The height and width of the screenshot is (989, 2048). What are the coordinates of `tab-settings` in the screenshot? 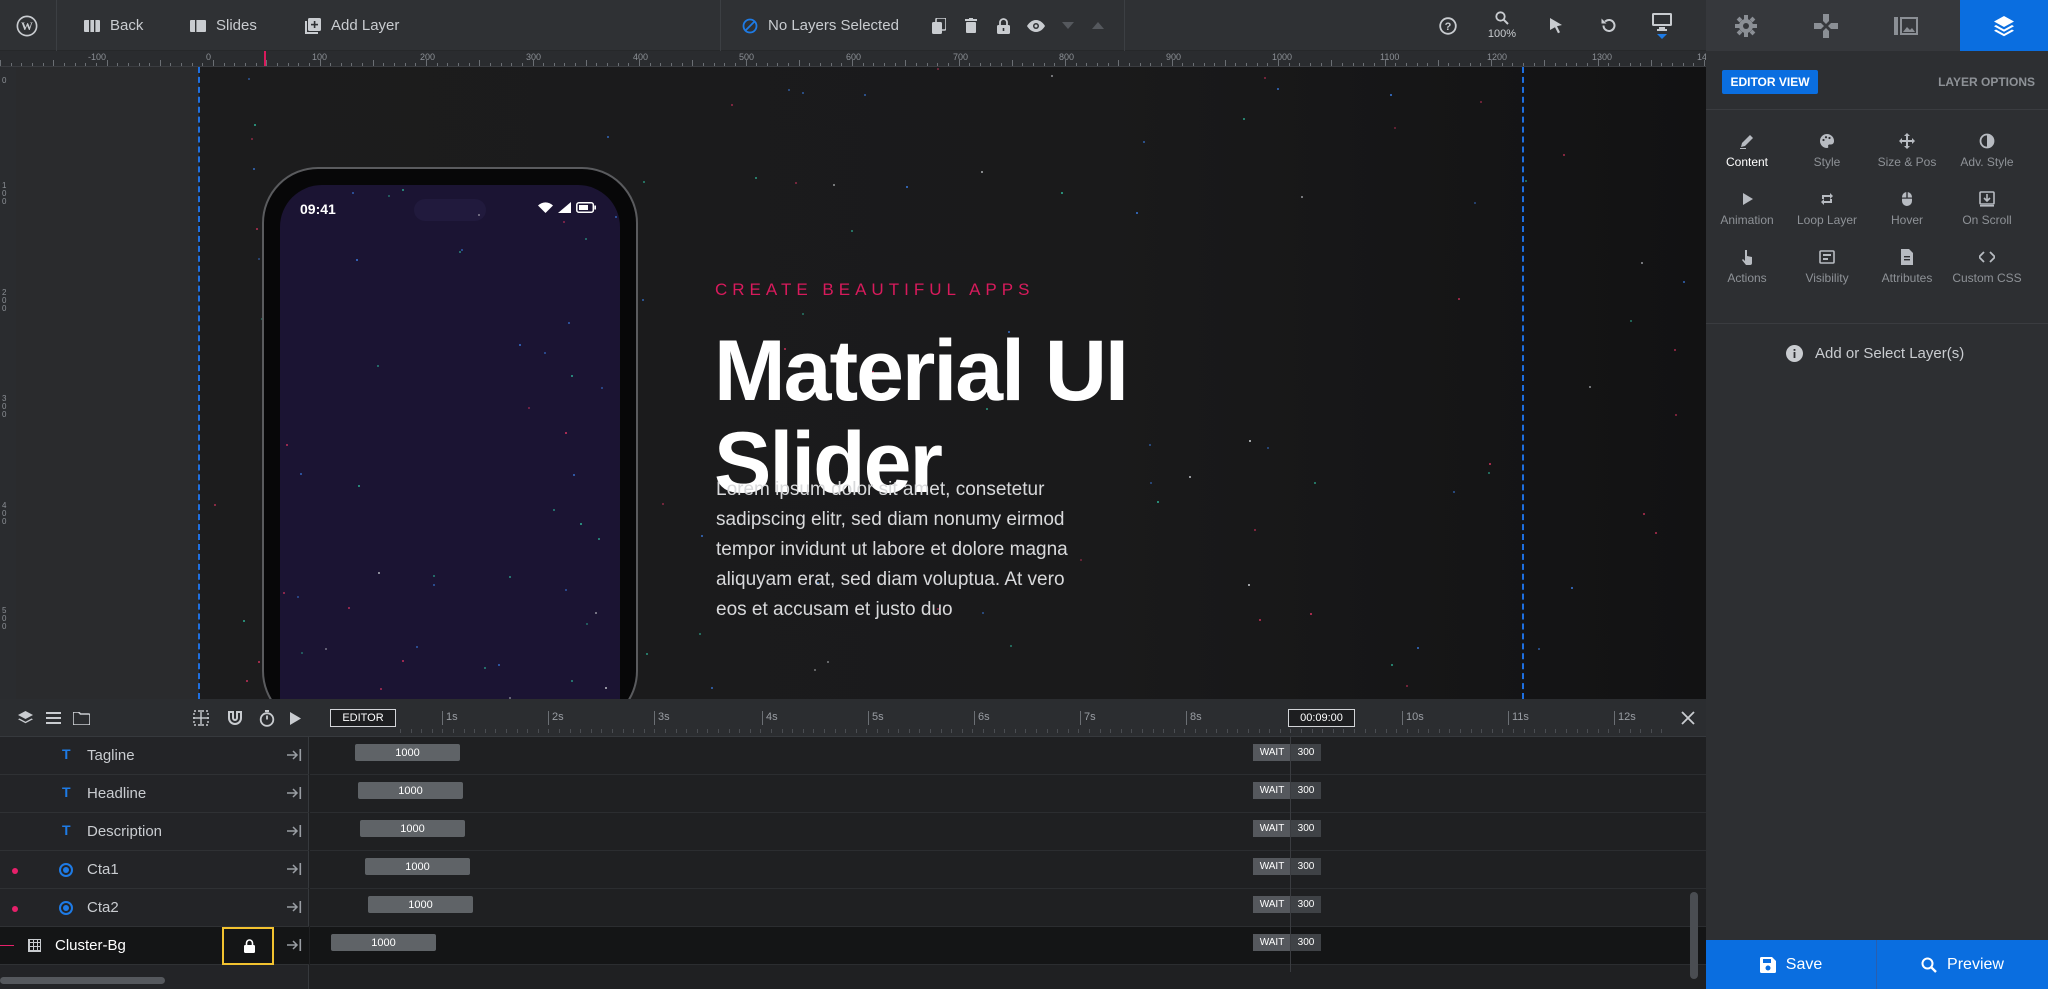 It's located at (1746, 25).